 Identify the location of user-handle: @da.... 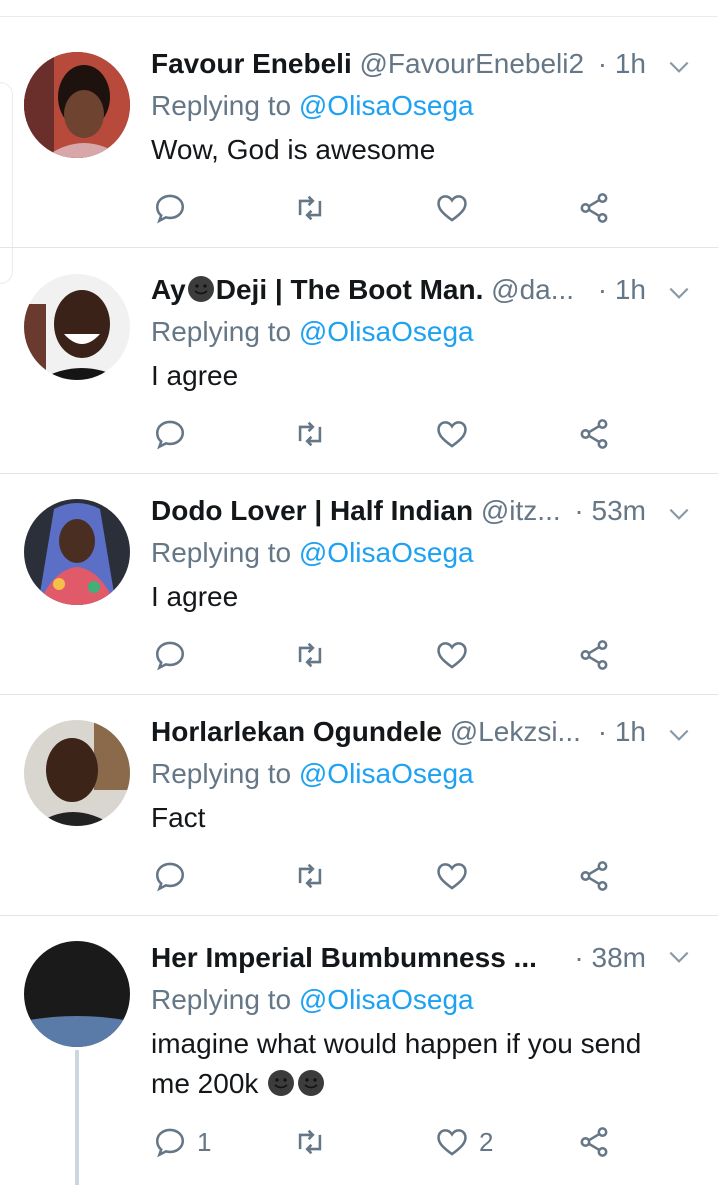
(532, 289).